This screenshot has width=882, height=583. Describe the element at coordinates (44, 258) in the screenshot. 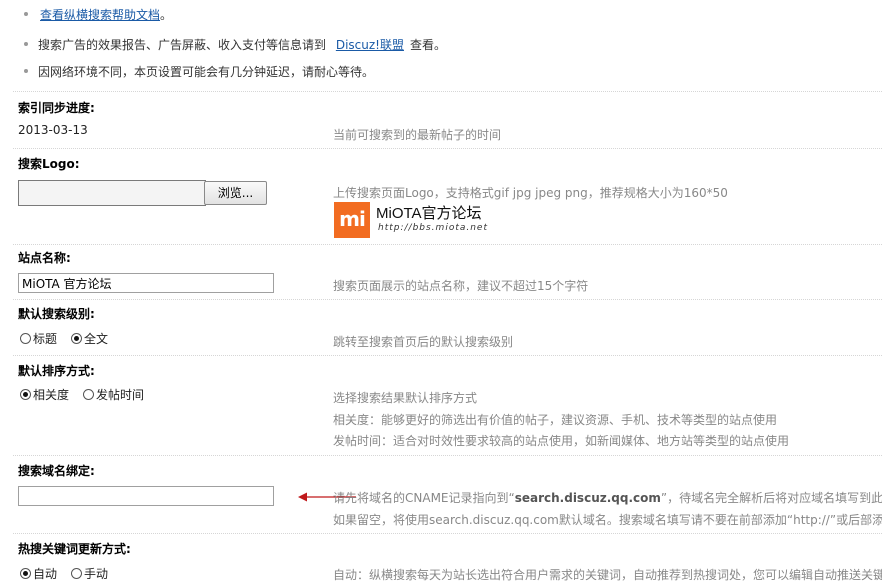

I see `site-name-label: 站点名称:` at that location.